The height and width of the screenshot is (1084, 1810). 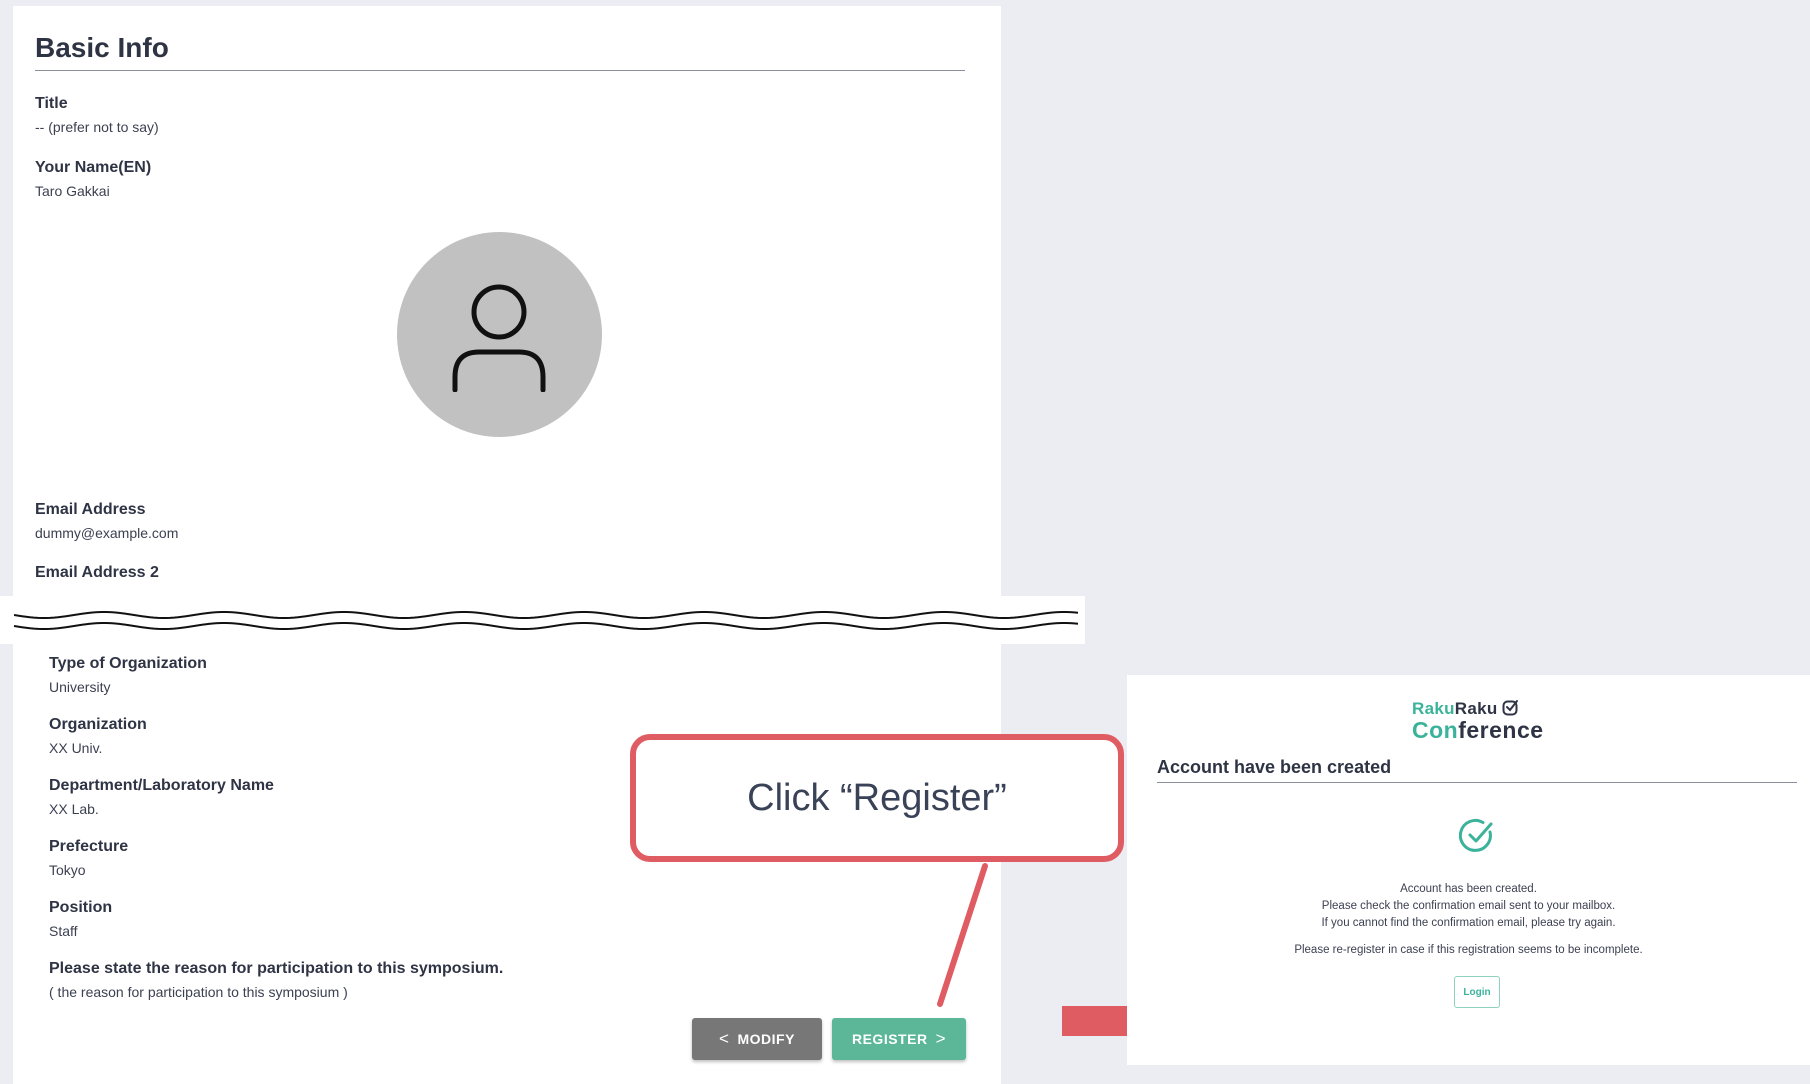 What do you see at coordinates (889, 1039) in the screenshot?
I see `register-button-label: REGISTER` at bounding box center [889, 1039].